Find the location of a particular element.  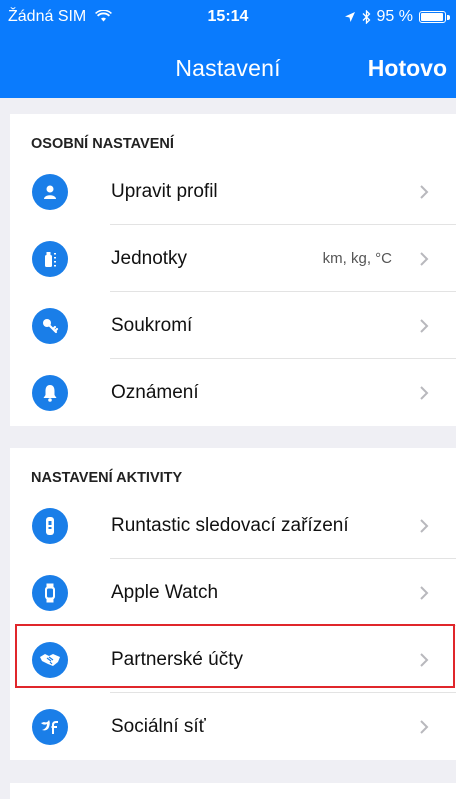

apple-watch-row: Apple Watch is located at coordinates (233, 592).